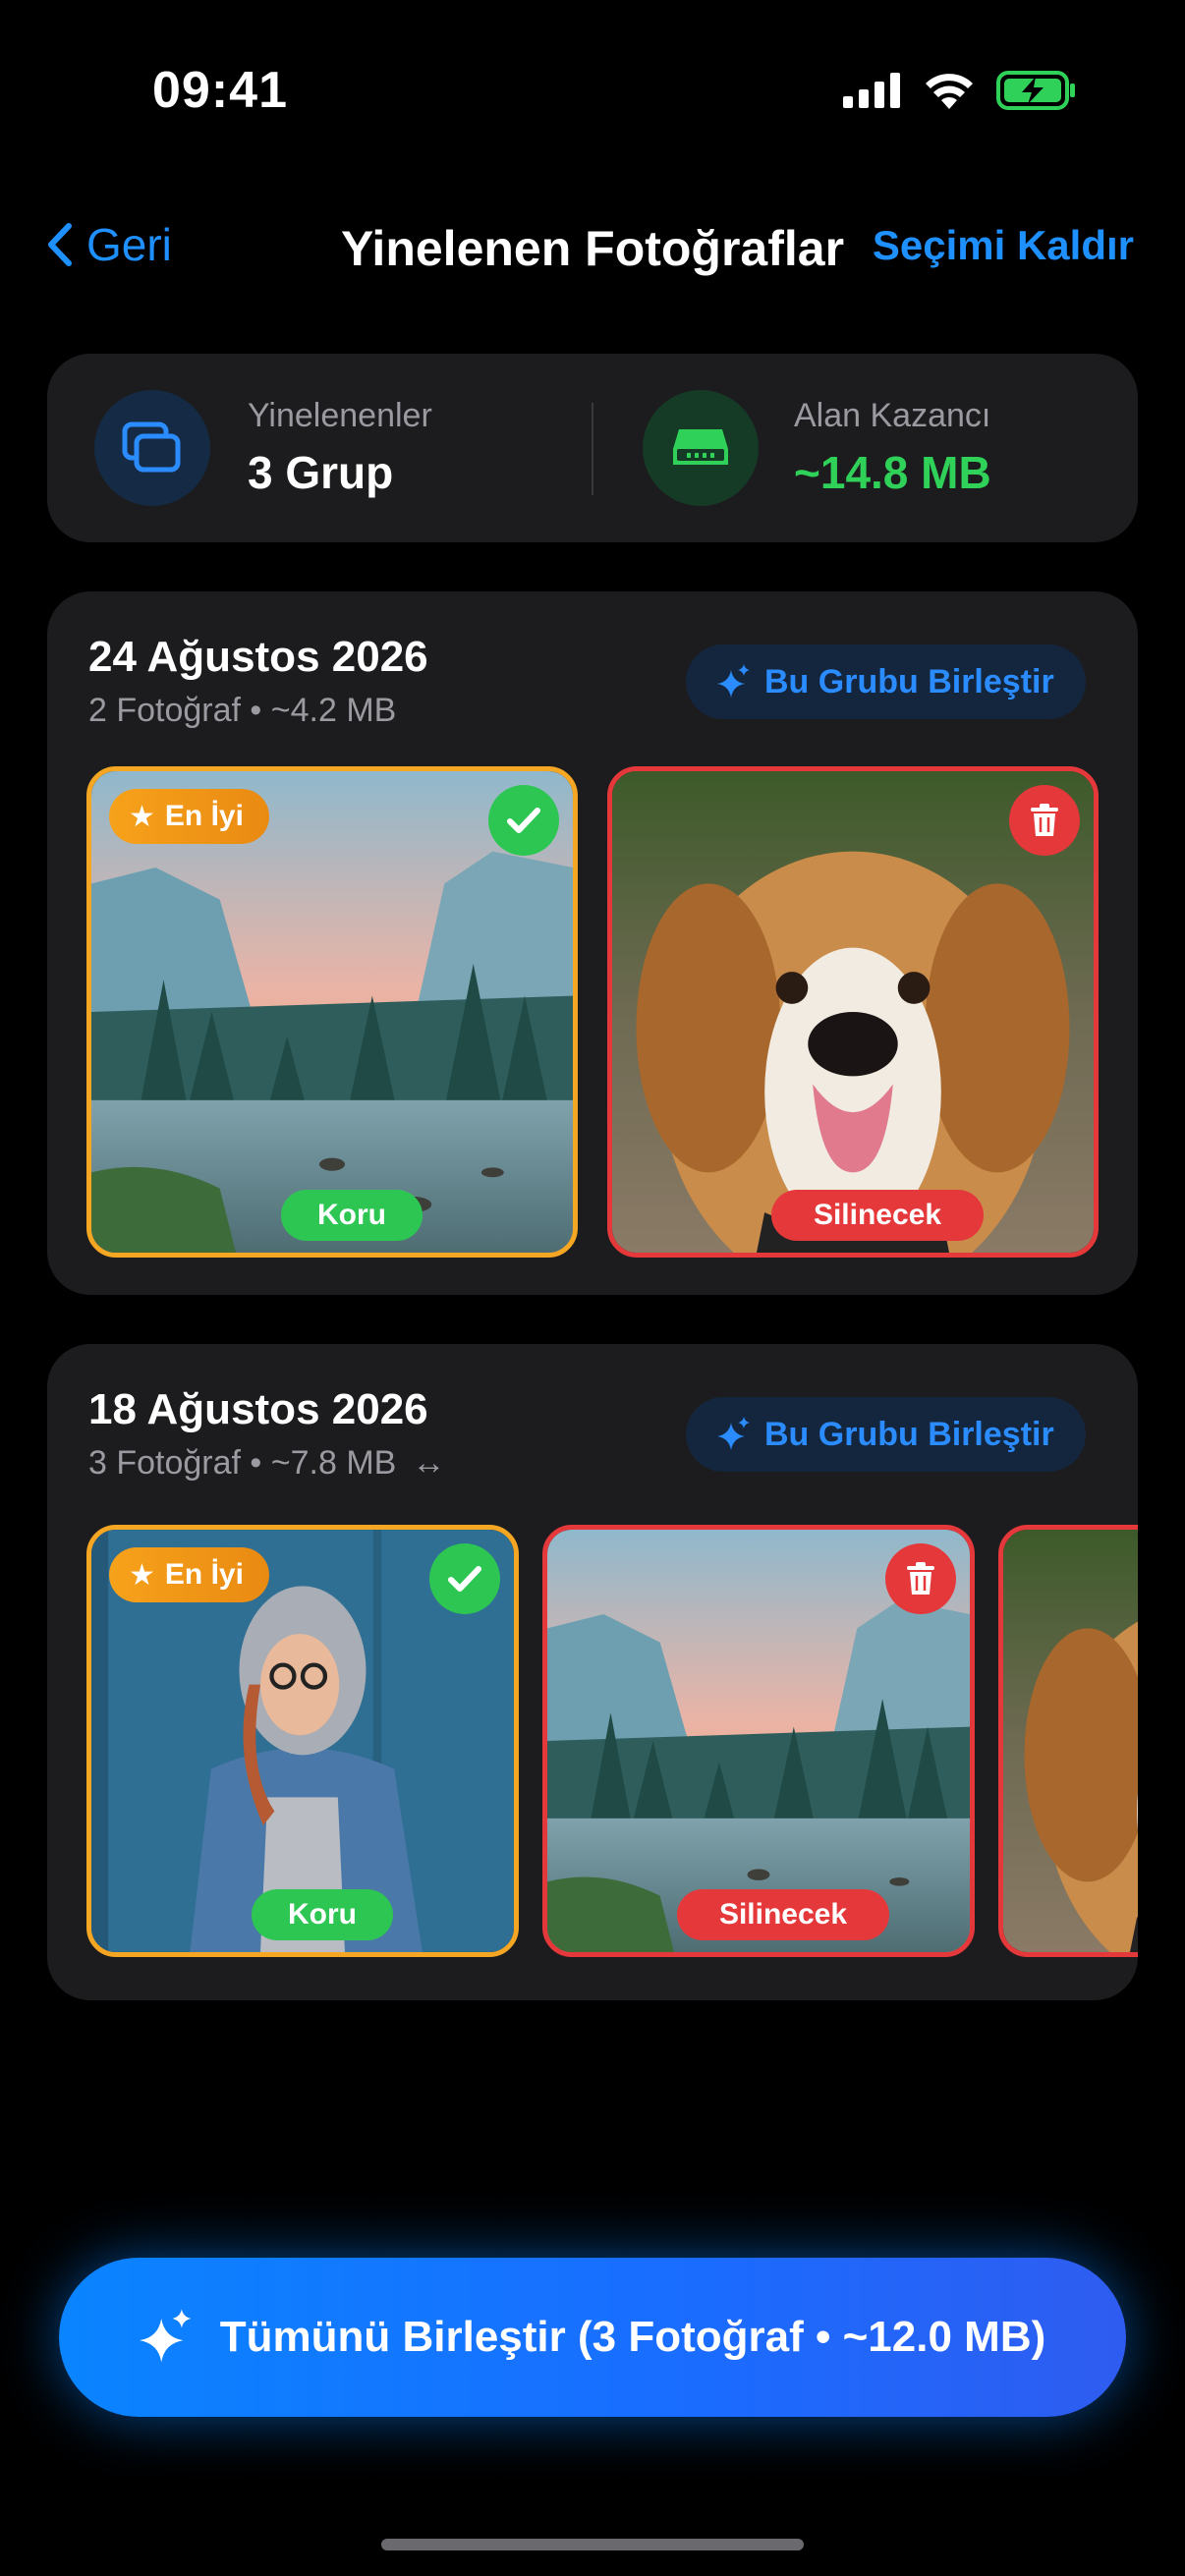 The height and width of the screenshot is (2576, 1185). What do you see at coordinates (152, 448) in the screenshot?
I see `duplicates-icon` at bounding box center [152, 448].